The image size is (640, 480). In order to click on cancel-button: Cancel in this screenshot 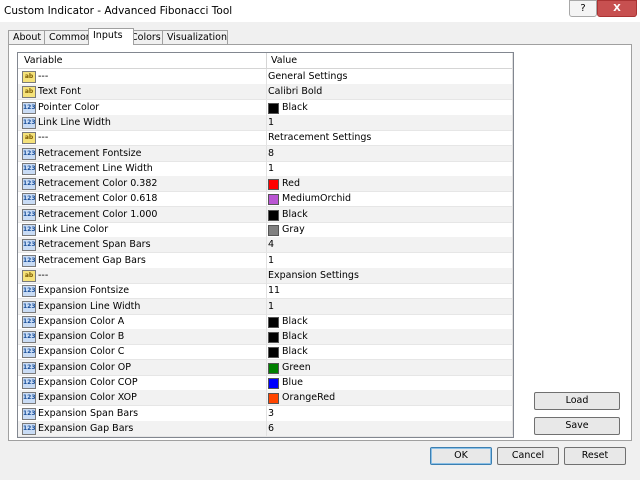, I will do `click(528, 456)`.